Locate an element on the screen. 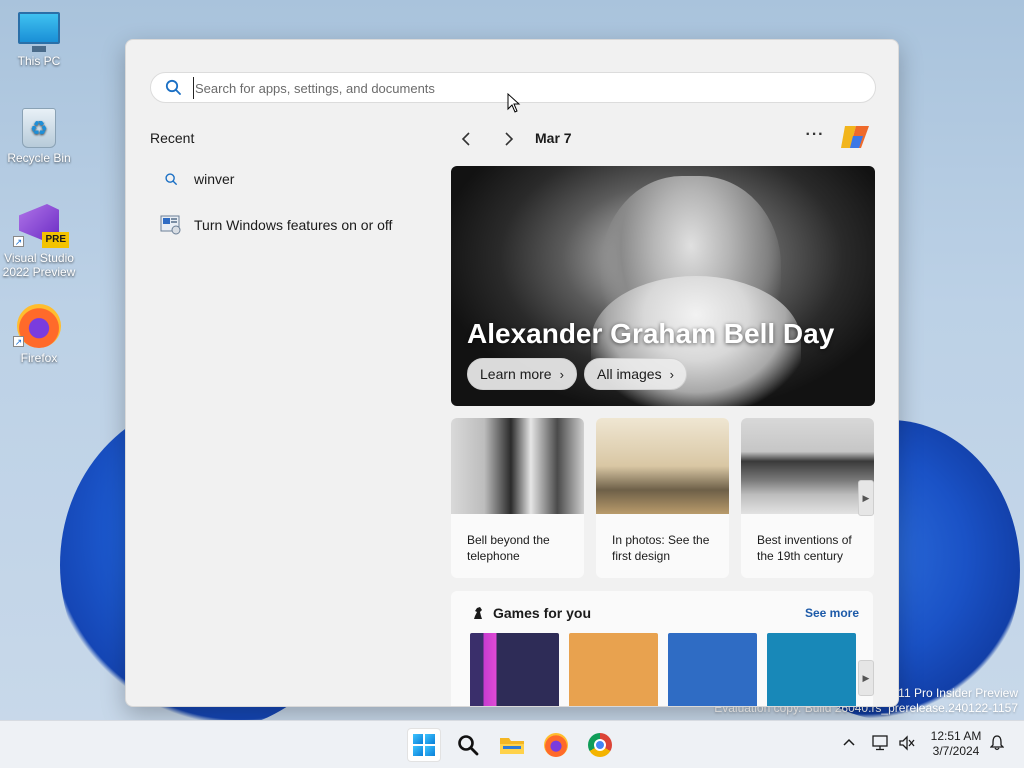 This screenshot has height=768, width=1024. cards-scroll-right-button: ▶ is located at coordinates (866, 498).